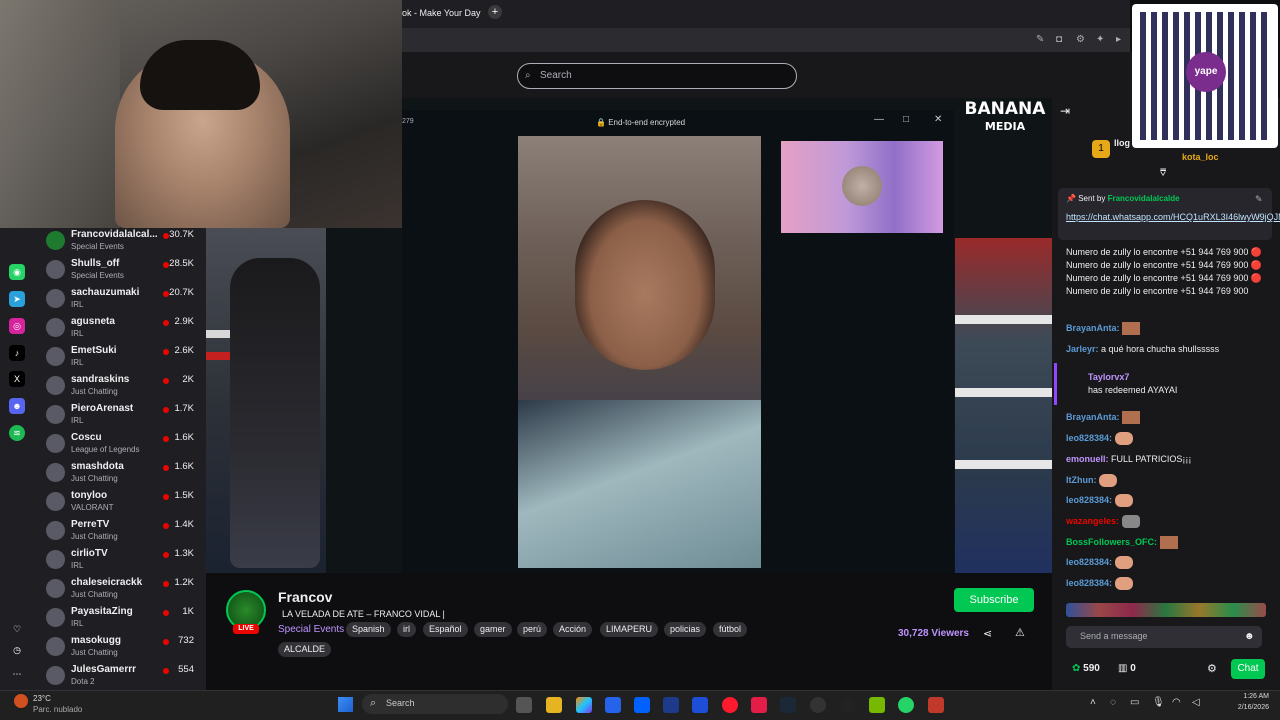 This screenshot has height=720, width=1280. Describe the element at coordinates (1081, 480) in the screenshot. I see `chat-username: ItZhun:` at that location.